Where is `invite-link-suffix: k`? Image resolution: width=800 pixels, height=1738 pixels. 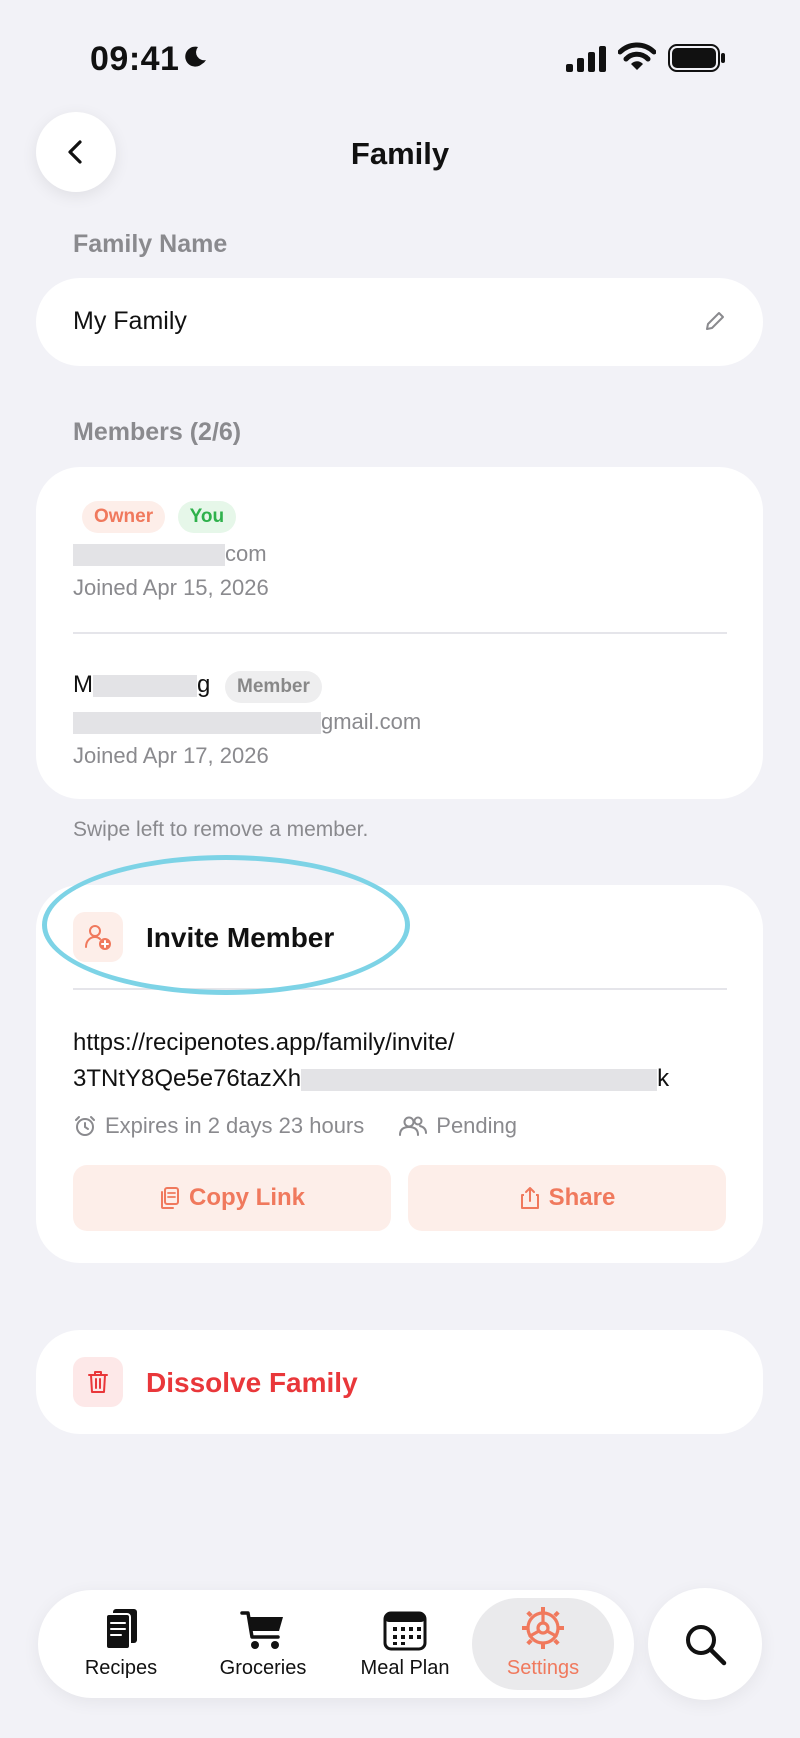
invite-link-suffix: k is located at coordinates (663, 1078).